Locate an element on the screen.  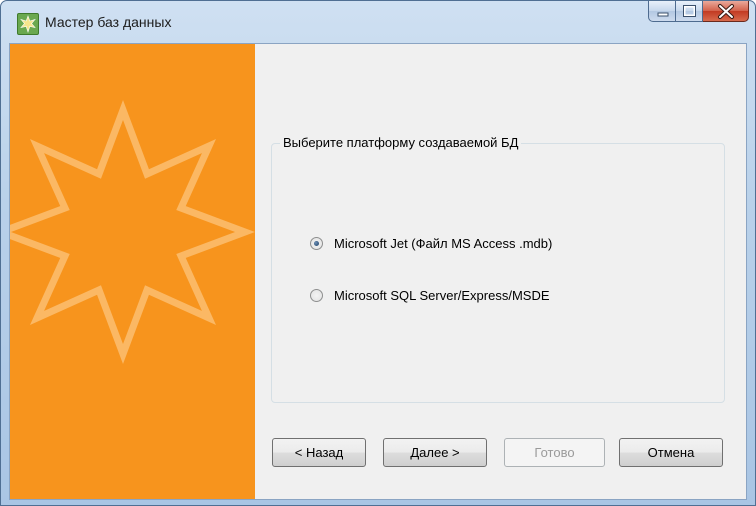
option-sql-server: Microsoft SQL Server/Express/MSDE is located at coordinates (430, 295).